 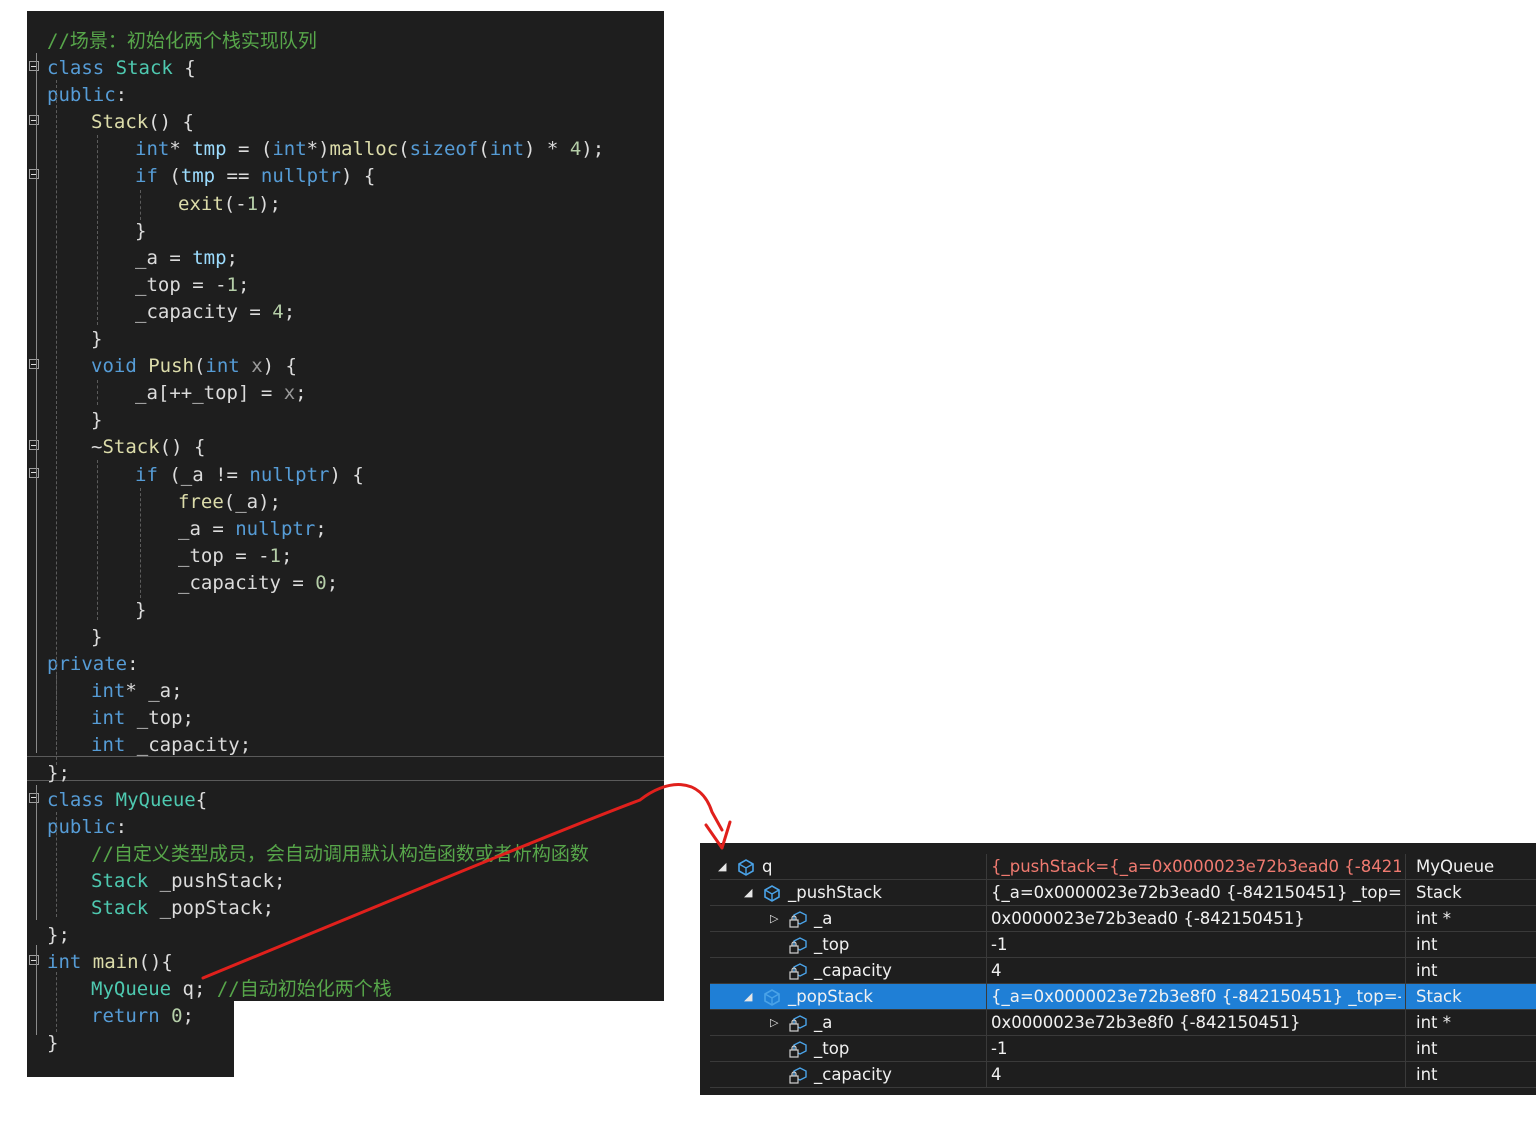 I want to click on code-line: void Push(int x) {, so click(x=347, y=366).